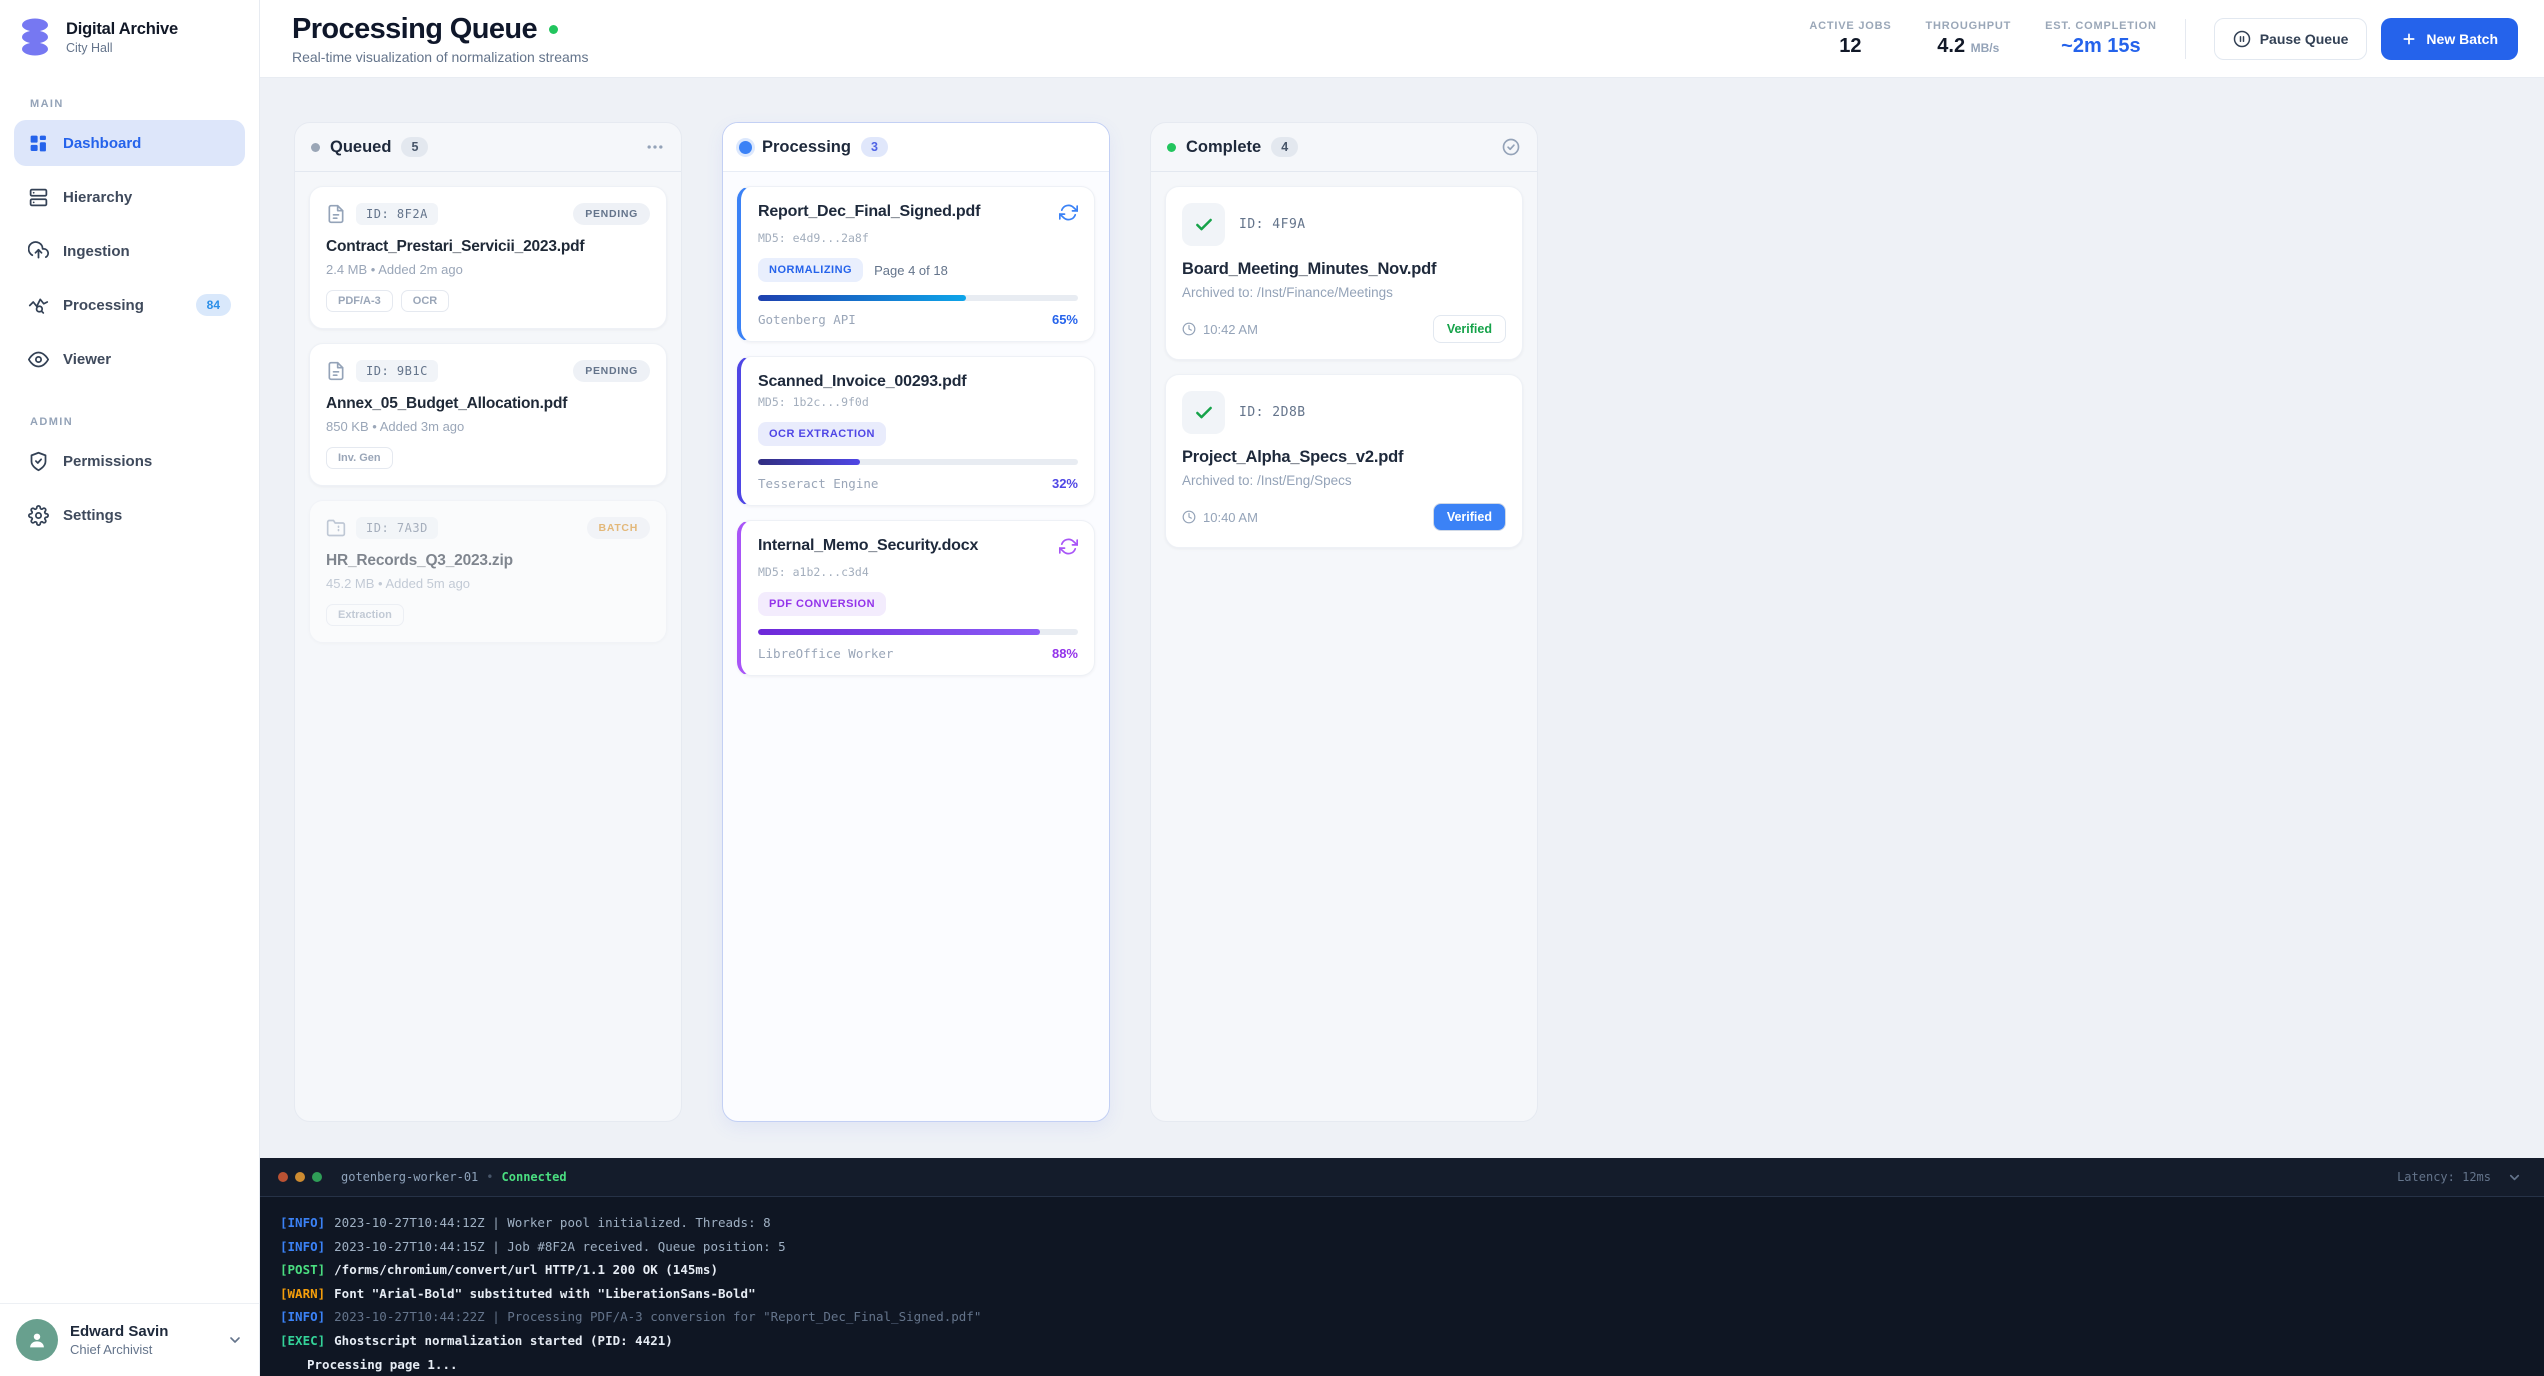 Image resolution: width=2544 pixels, height=1376 pixels. What do you see at coordinates (811, 270) in the screenshot?
I see `stage-badge: NORMALIZING` at bounding box center [811, 270].